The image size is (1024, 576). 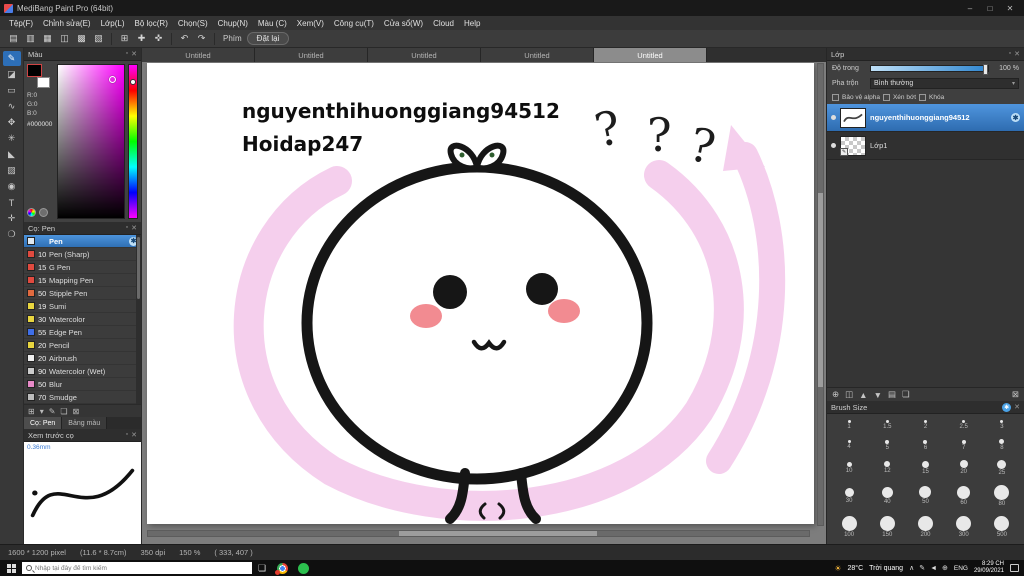 What do you see at coordinates (925, 146) in the screenshot?
I see `layer-row: ✎ Lớp1` at bounding box center [925, 146].